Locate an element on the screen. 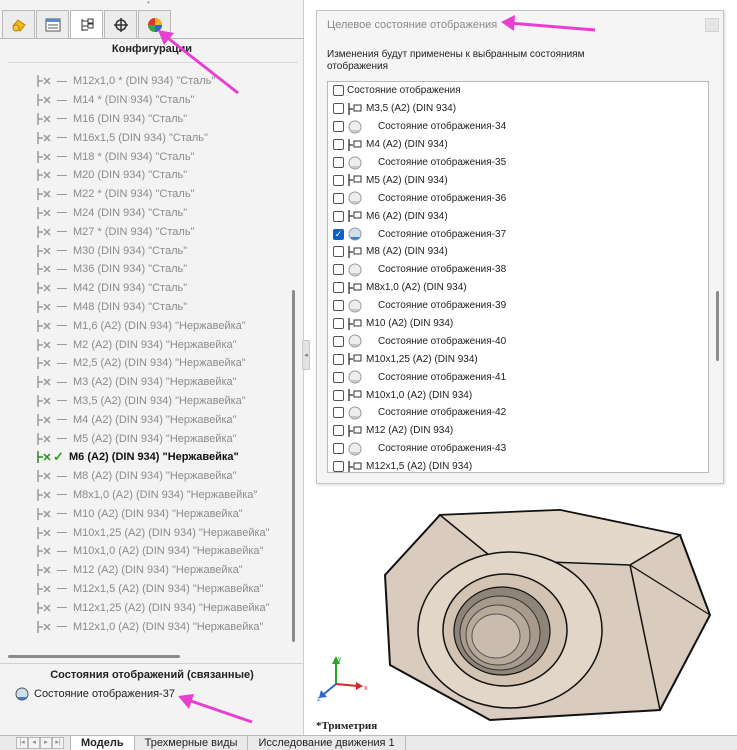 This screenshot has height=750, width=737. config-row: M3 (A2) (DIN 934) "Нержавейка" is located at coordinates (145, 382).